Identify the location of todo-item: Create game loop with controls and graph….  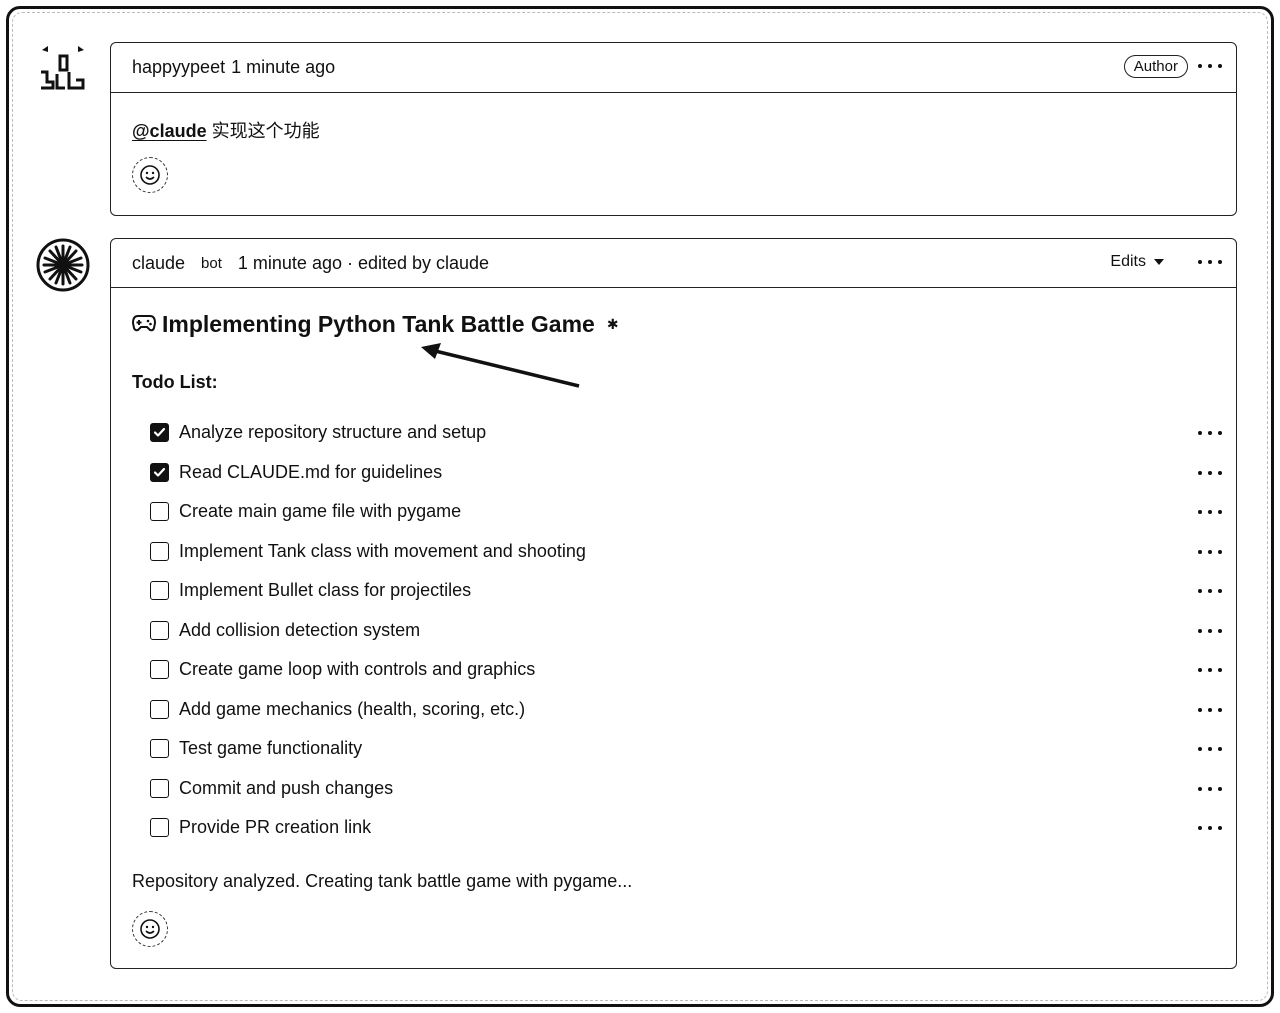
(686, 670).